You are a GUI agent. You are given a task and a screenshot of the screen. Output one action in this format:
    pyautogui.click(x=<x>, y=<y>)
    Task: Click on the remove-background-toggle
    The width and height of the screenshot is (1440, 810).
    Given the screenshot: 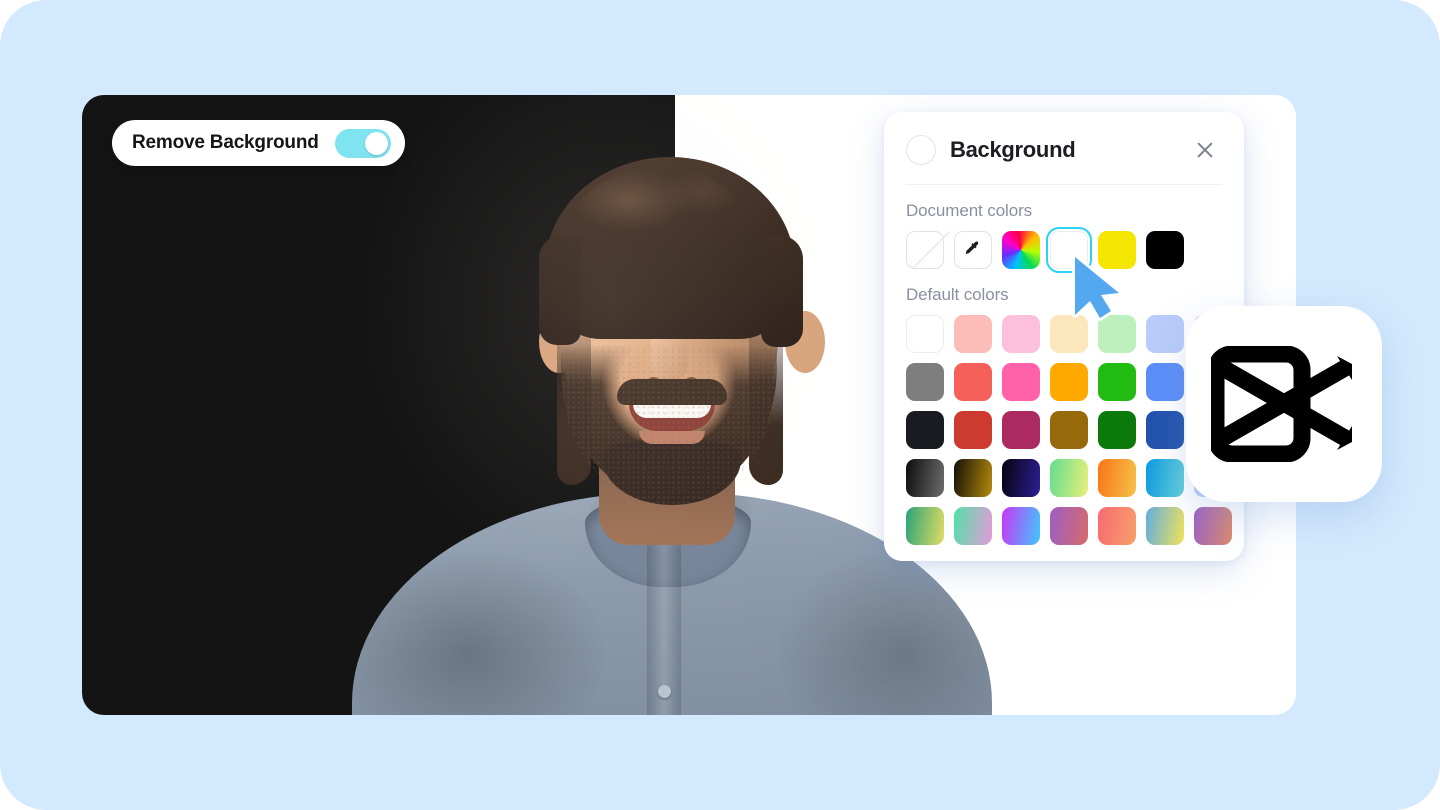 What is the action you would take?
    pyautogui.click(x=362, y=143)
    